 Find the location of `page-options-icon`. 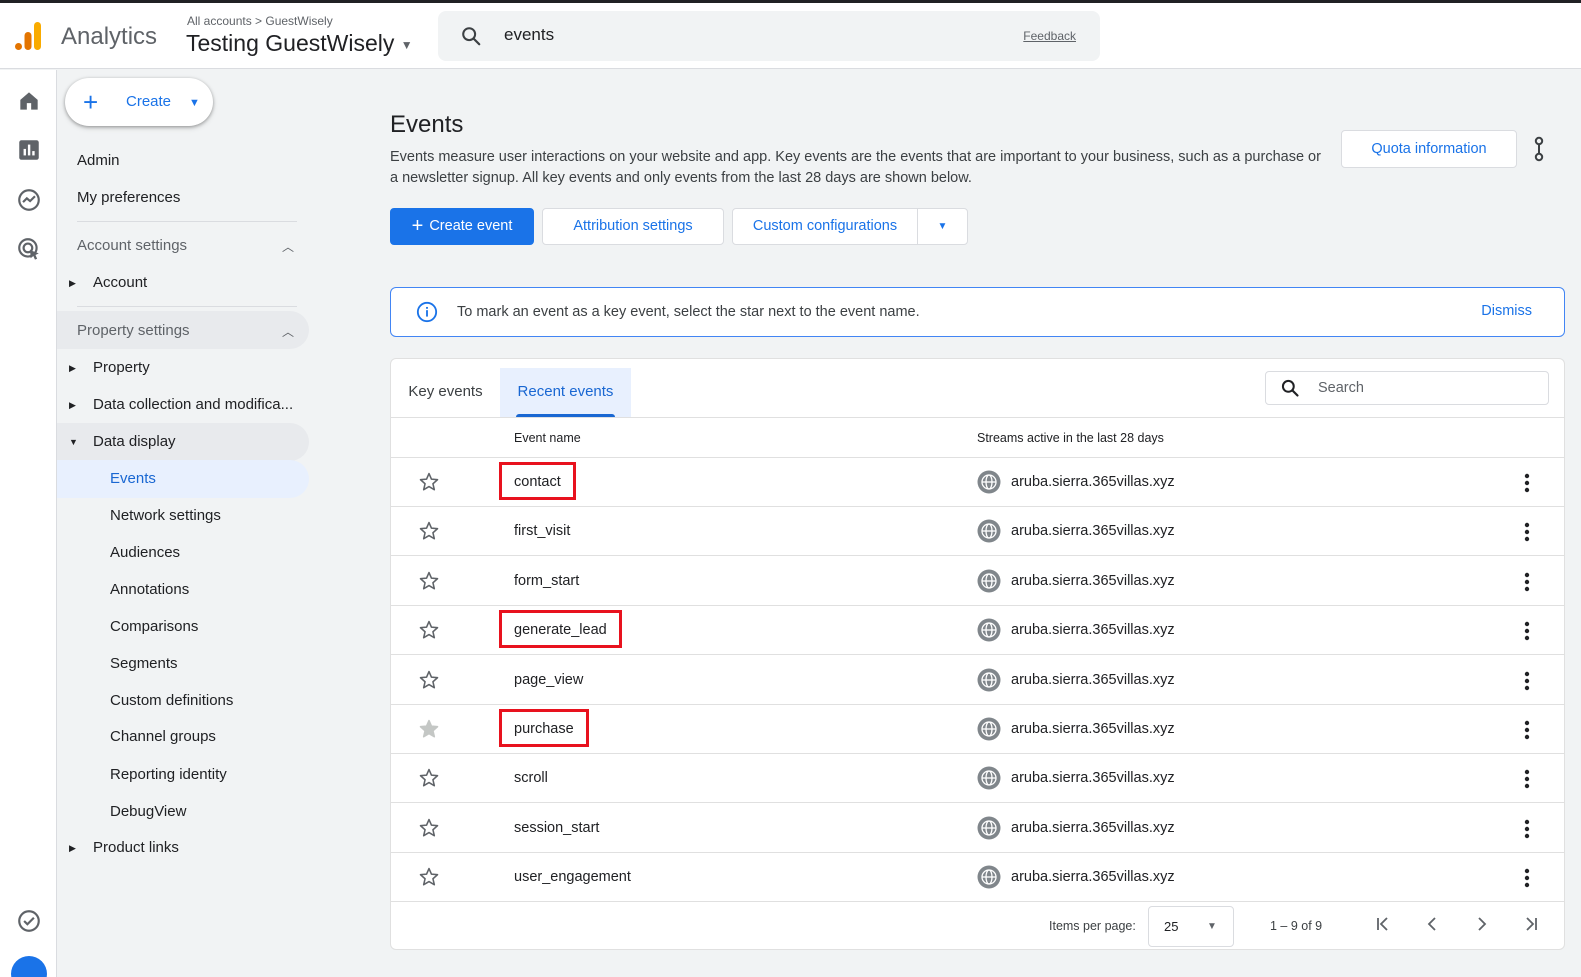

page-options-icon is located at coordinates (1539, 149).